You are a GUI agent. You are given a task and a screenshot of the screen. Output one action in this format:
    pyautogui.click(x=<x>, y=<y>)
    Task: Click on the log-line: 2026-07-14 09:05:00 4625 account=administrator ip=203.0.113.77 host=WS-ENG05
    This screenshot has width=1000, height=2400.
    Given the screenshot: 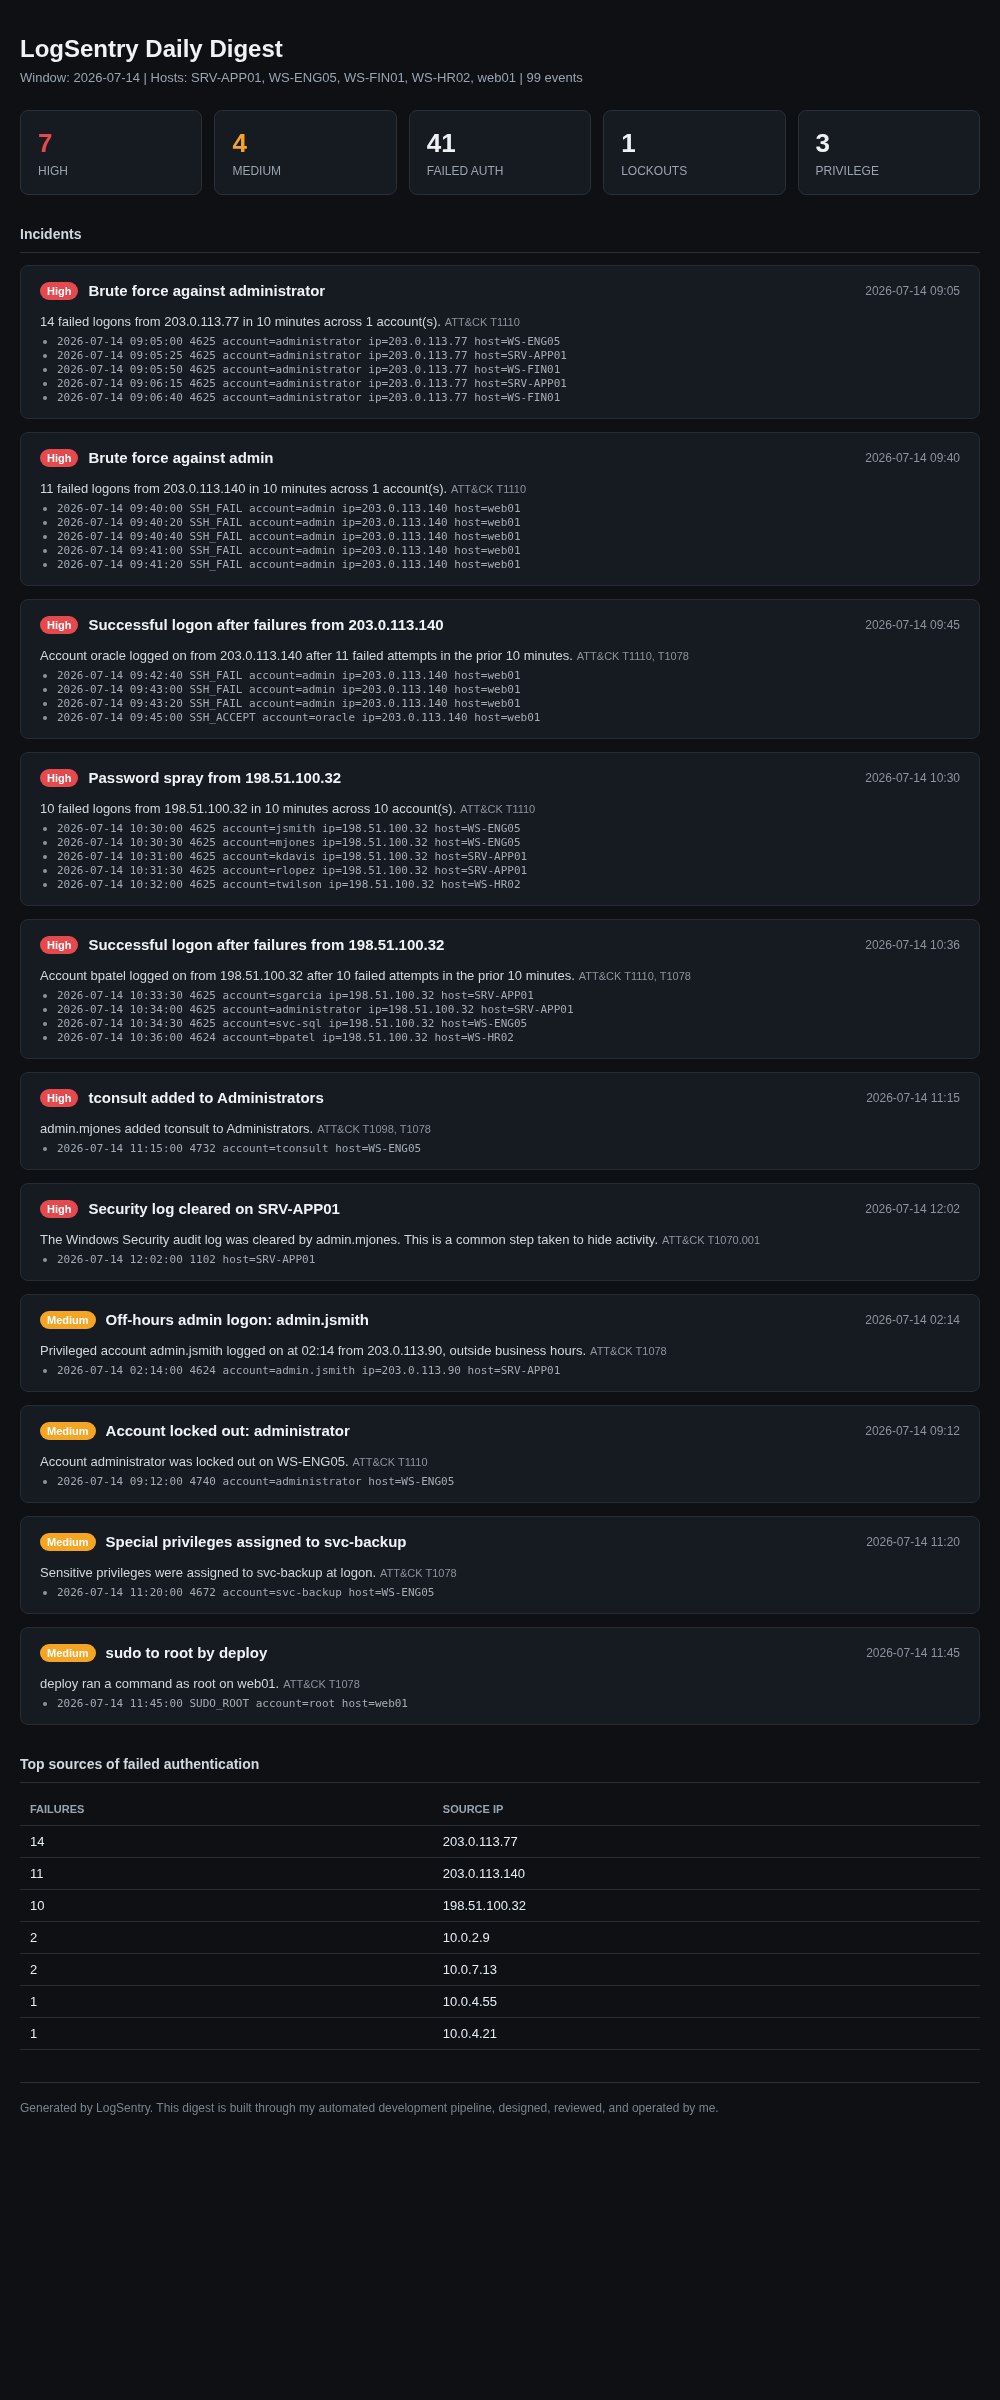 What is the action you would take?
    pyautogui.click(x=309, y=342)
    